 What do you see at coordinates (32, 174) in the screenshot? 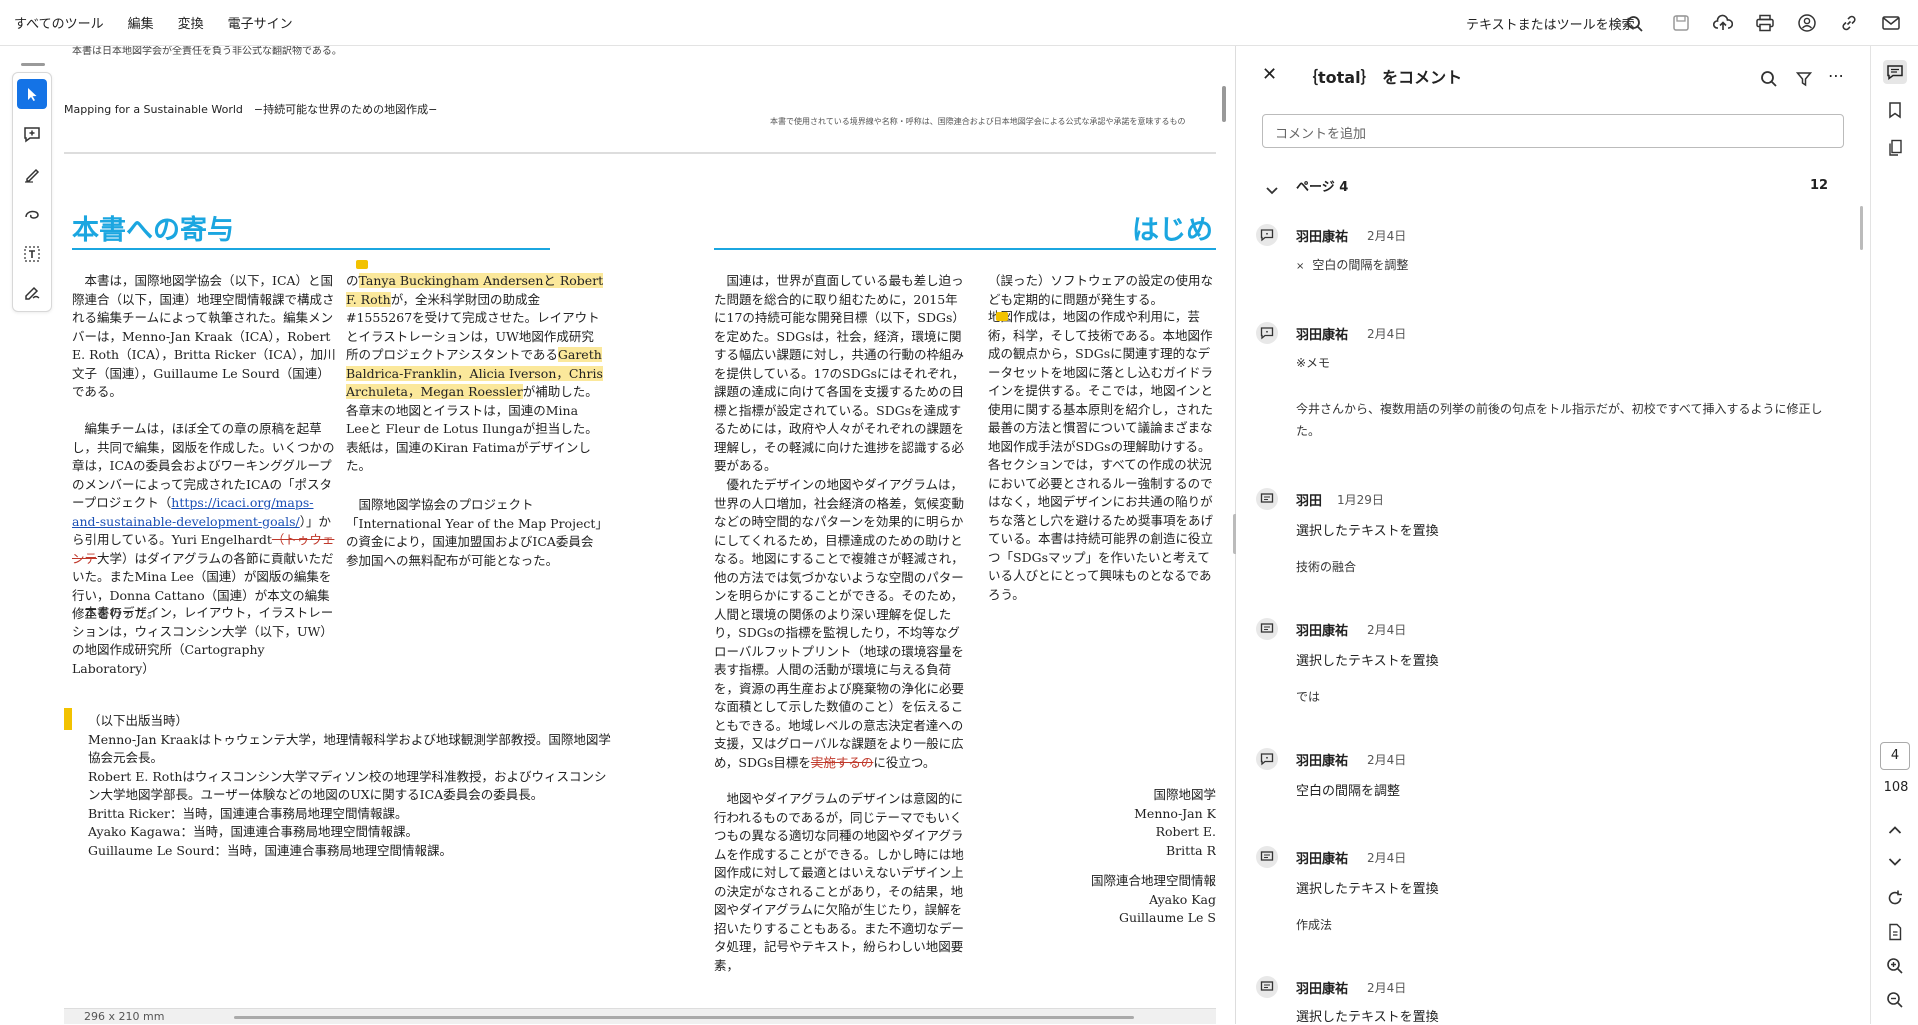
I see `highlight-pen-icon` at bounding box center [32, 174].